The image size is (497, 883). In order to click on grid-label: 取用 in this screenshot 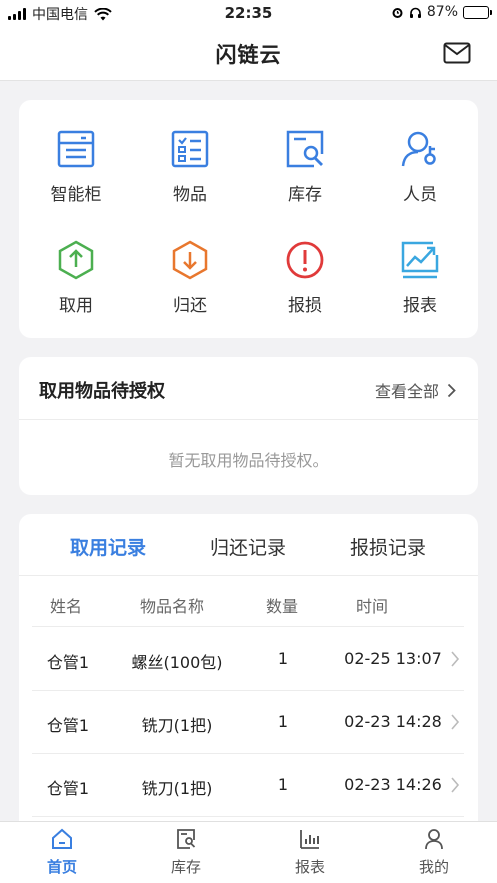, I will do `click(76, 306)`.